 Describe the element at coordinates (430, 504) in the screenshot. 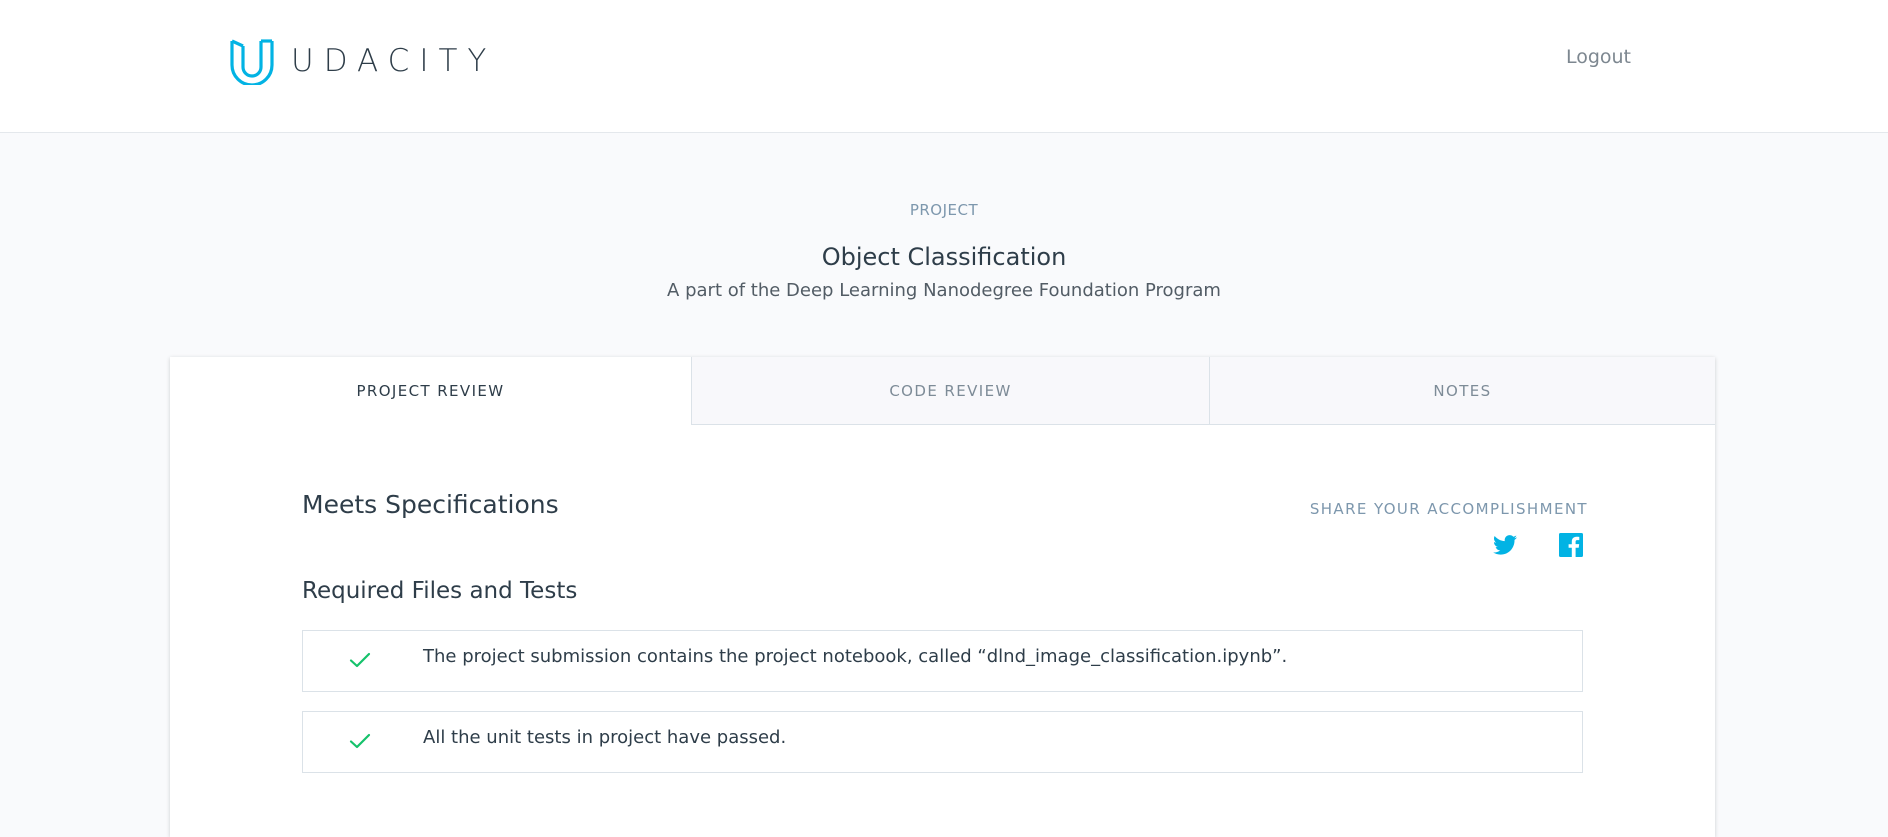

I see `review-status: Meets Specifications` at that location.